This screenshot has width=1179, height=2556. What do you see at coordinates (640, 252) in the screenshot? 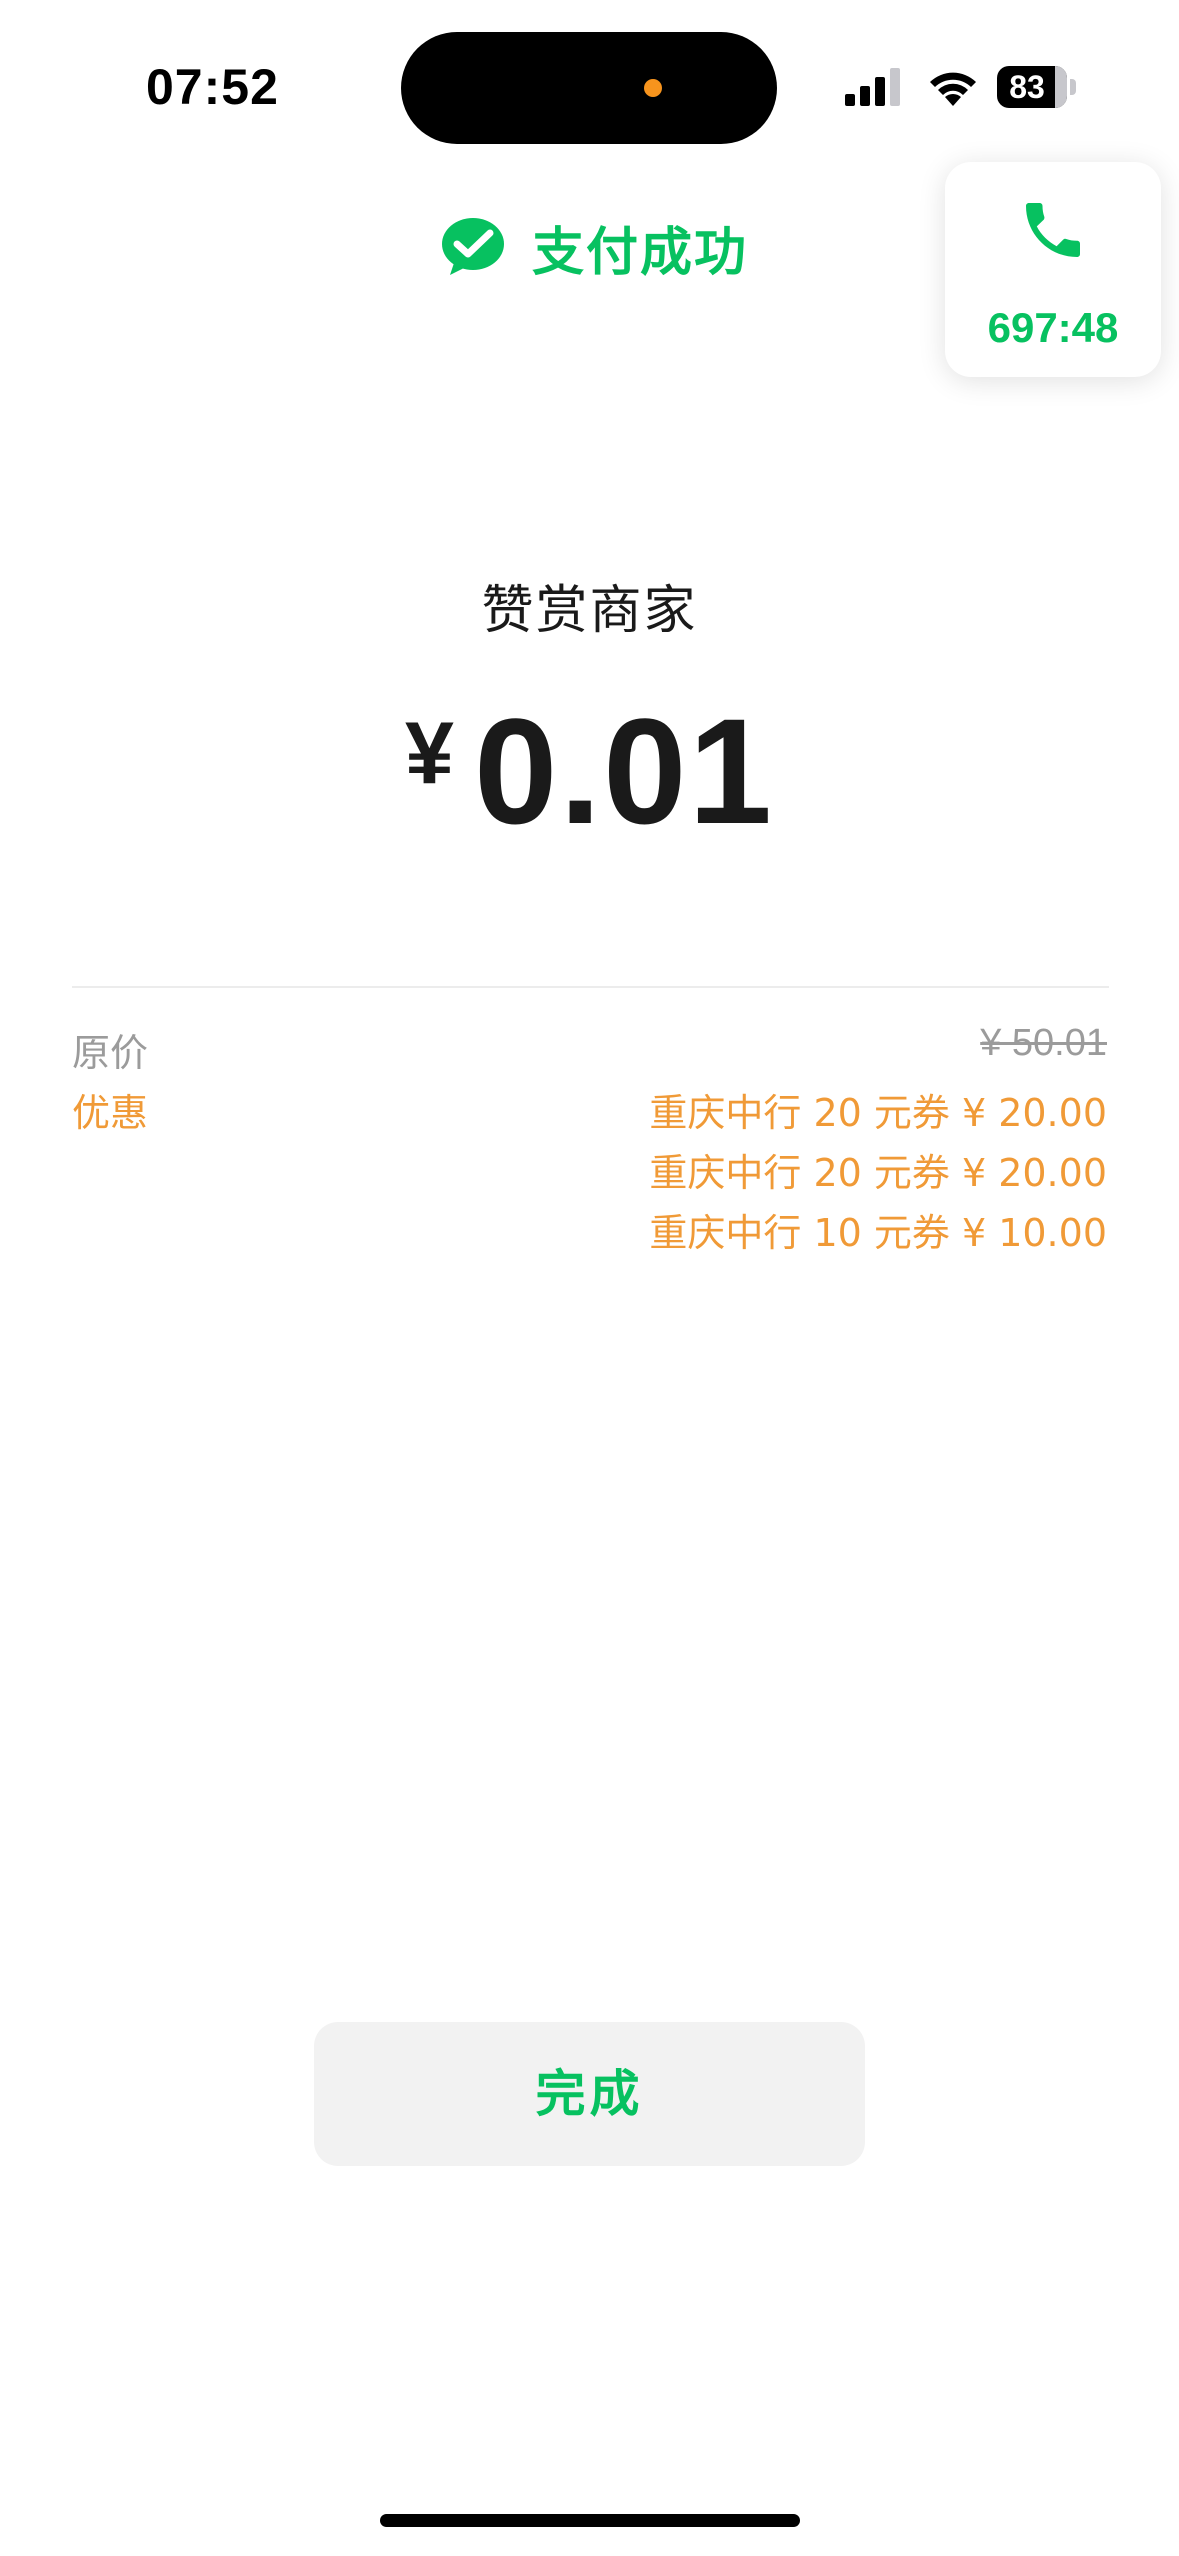
I see `payment-success-title: 支付成功` at bounding box center [640, 252].